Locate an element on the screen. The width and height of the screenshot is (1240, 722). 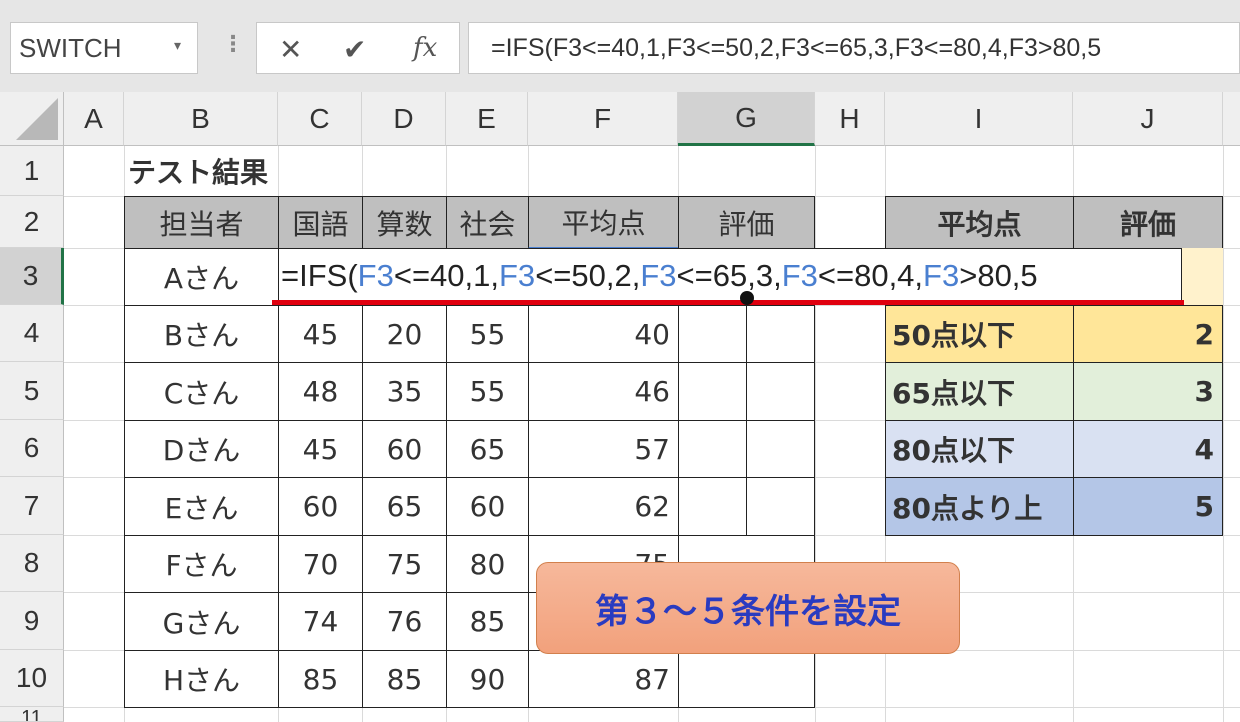
name-box: SWITCH is located at coordinates (104, 48).